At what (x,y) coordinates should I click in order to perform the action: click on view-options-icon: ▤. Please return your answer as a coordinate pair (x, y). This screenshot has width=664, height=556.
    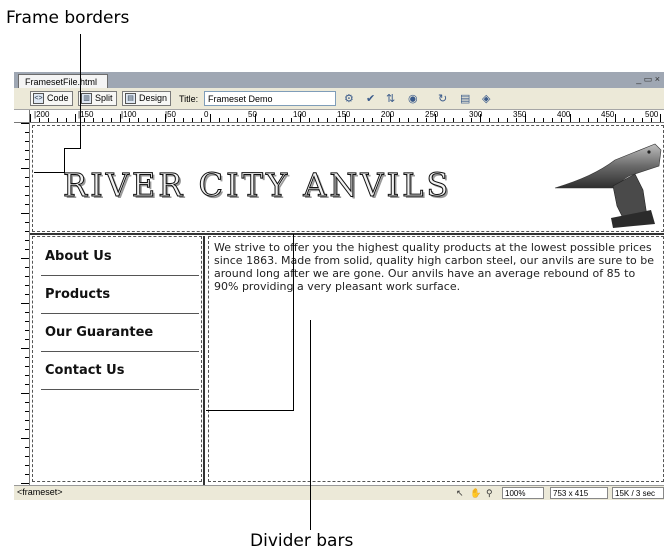
    Looking at the image, I should click on (465, 98).